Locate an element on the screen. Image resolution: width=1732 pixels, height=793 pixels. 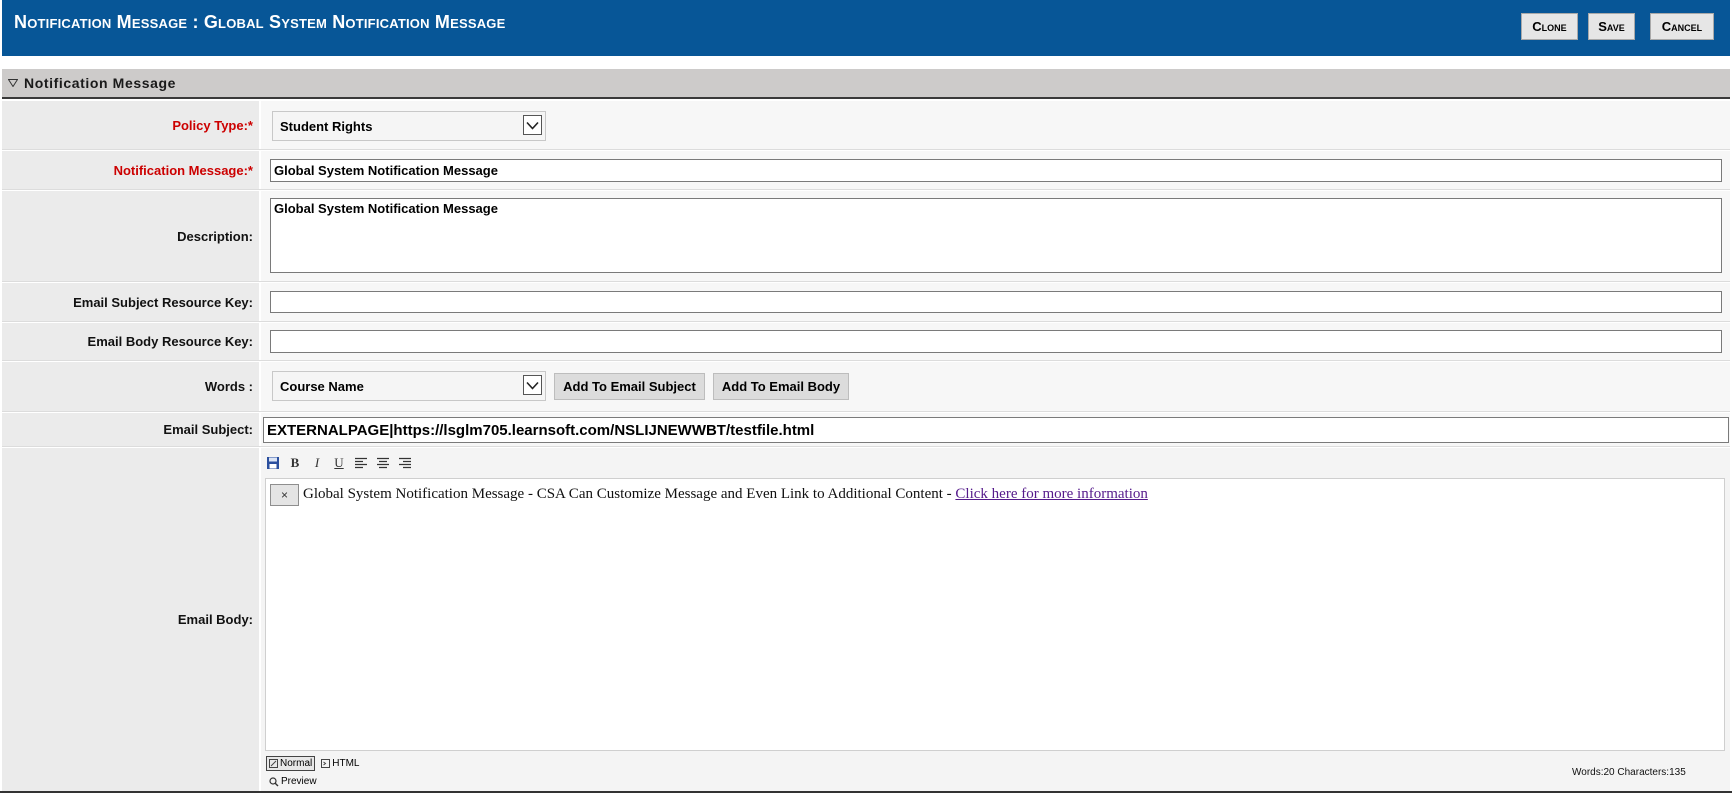
add-to-email-body-button: Add To Email Body is located at coordinates (781, 386).